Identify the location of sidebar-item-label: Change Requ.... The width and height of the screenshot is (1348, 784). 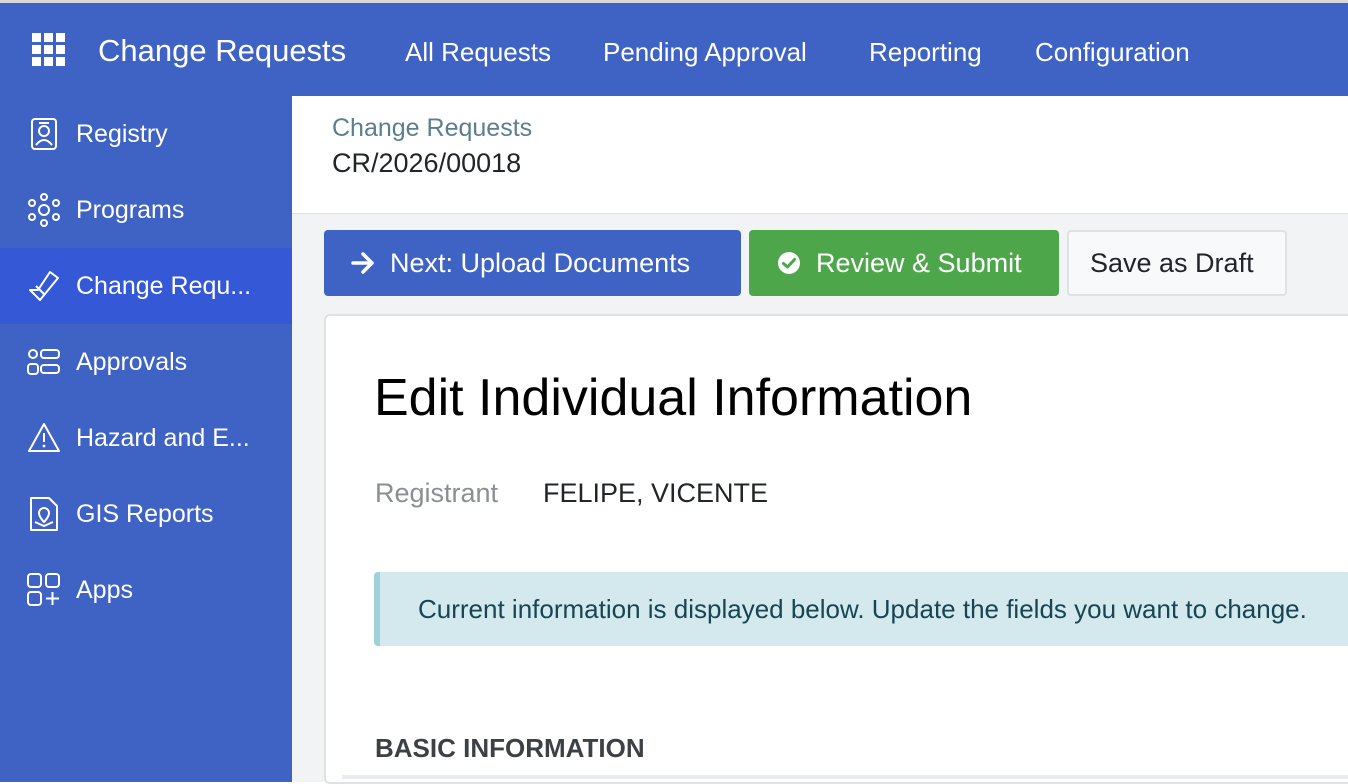
(164, 285).